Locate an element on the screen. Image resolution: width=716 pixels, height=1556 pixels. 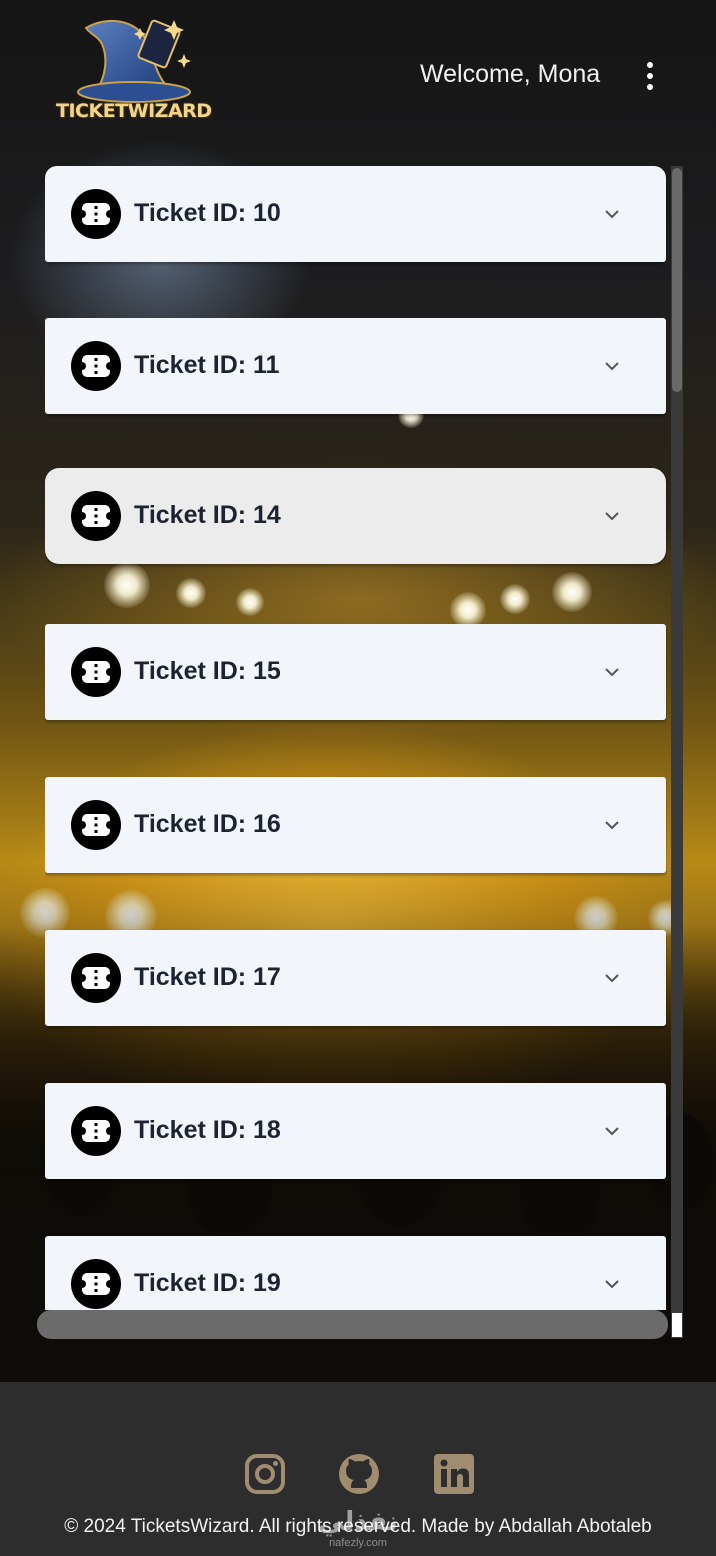
ticket-accordion-item: Ticket ID: 11 is located at coordinates (355, 366).